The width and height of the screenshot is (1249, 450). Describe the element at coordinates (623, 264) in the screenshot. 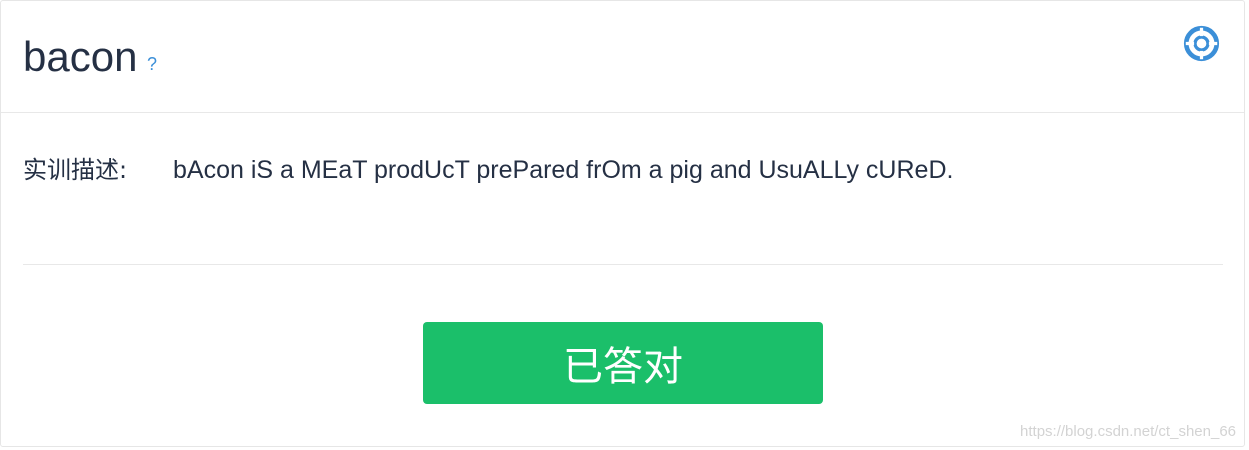

I see `divider` at that location.